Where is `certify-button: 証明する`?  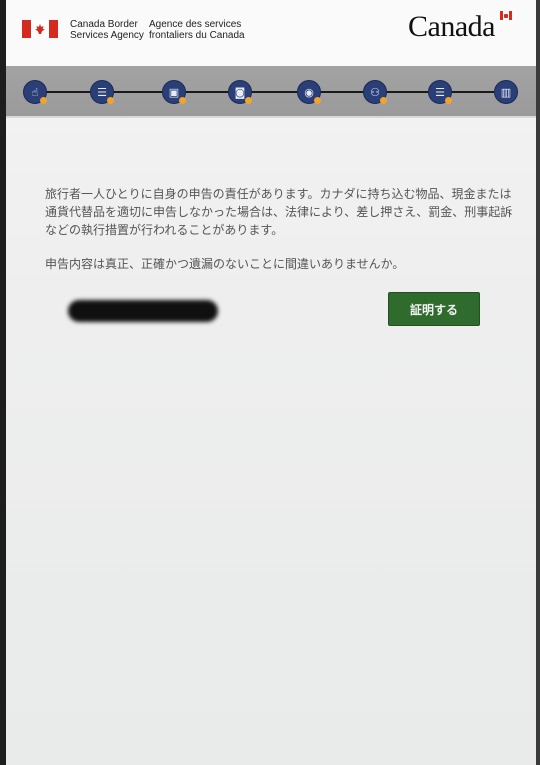
certify-button: 証明する is located at coordinates (434, 309).